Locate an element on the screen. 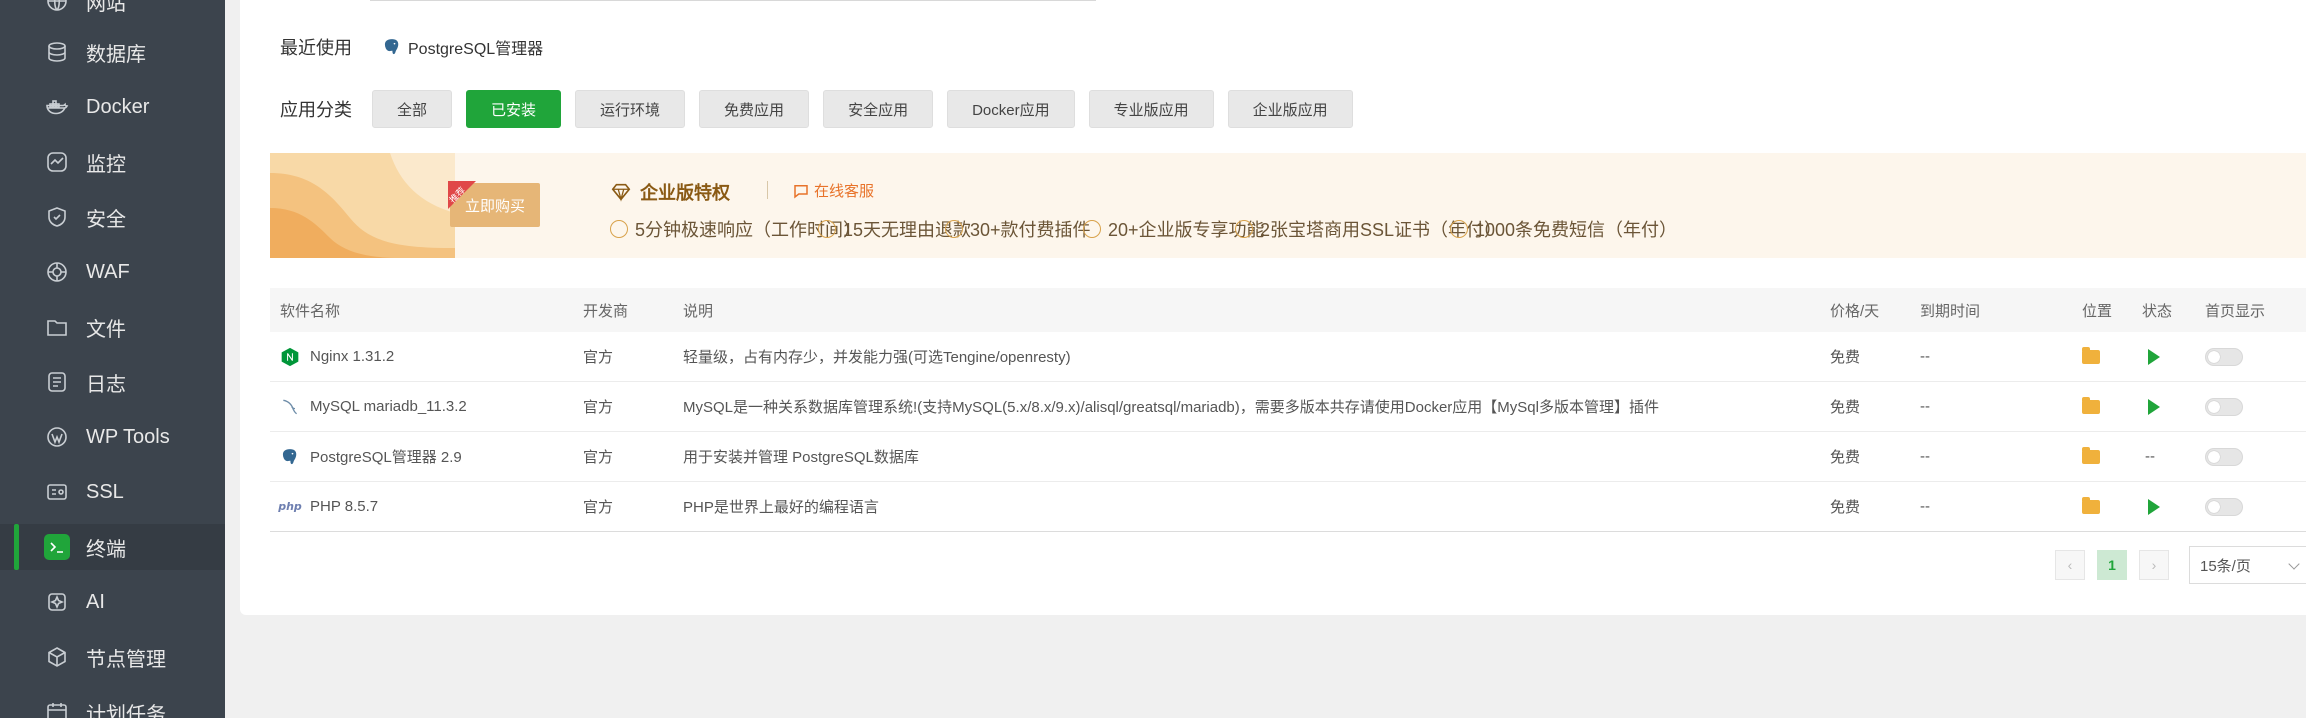  feature-label: 30+款付费插件 is located at coordinates (1030, 230).